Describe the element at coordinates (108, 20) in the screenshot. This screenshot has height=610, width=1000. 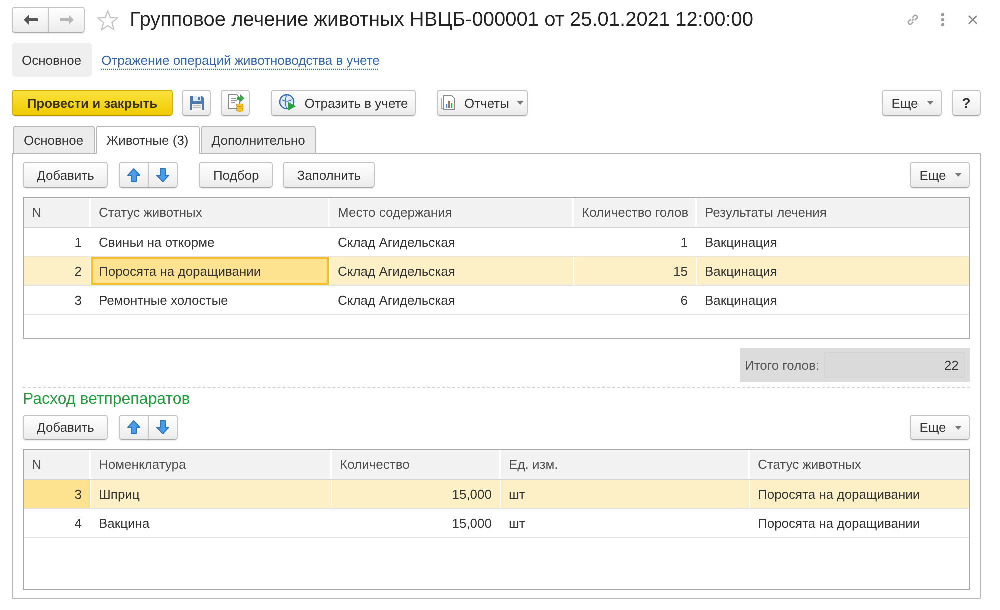
I see `star-icon` at that location.